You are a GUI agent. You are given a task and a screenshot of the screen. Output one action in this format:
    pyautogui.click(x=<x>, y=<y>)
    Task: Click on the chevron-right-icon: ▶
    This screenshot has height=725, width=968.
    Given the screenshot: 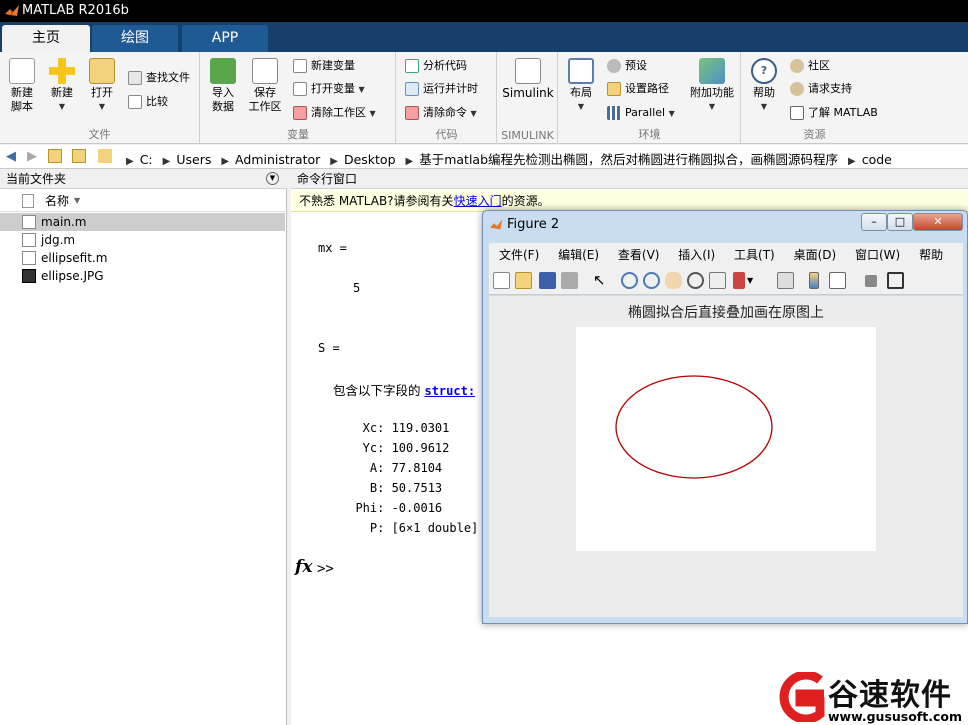 What is the action you would take?
    pyautogui.click(x=409, y=161)
    